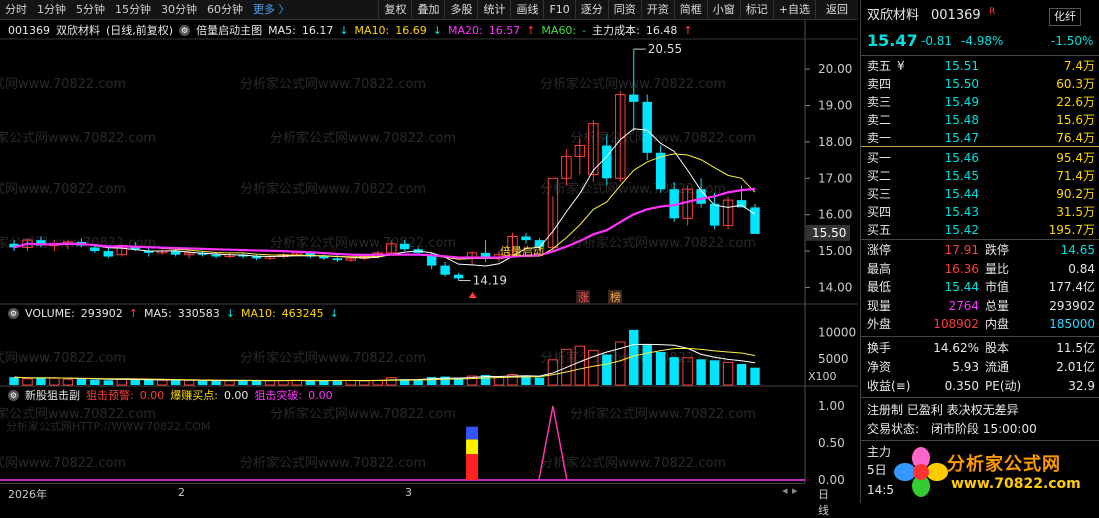 The width and height of the screenshot is (1099, 518). I want to click on ask-volume: 22.6万, so click(1075, 102).